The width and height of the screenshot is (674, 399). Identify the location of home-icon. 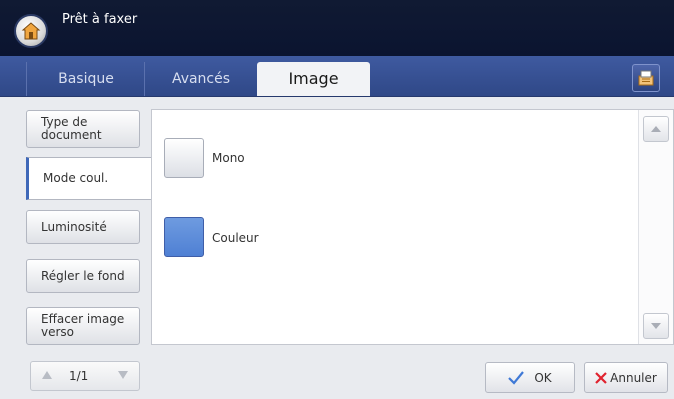
(31, 31).